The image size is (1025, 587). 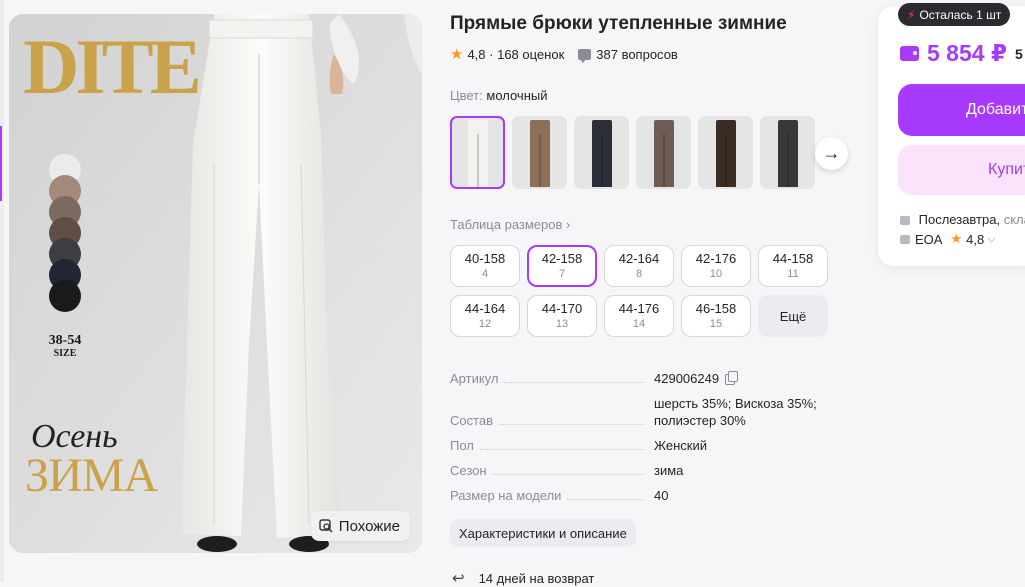 I want to click on size-value: 44-158, so click(x=793, y=258).